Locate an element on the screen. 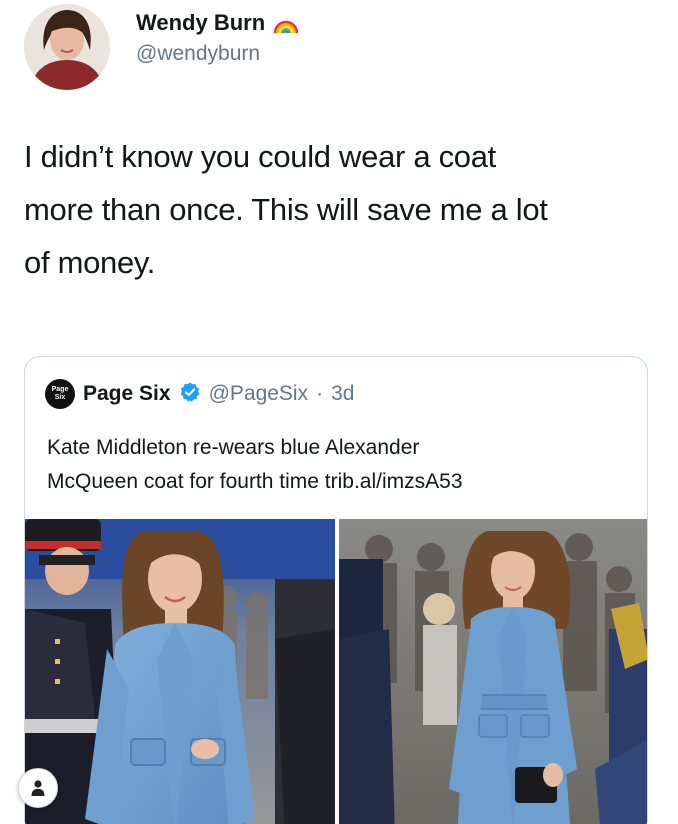  page-six-avatar: Page Six is located at coordinates (60, 394).